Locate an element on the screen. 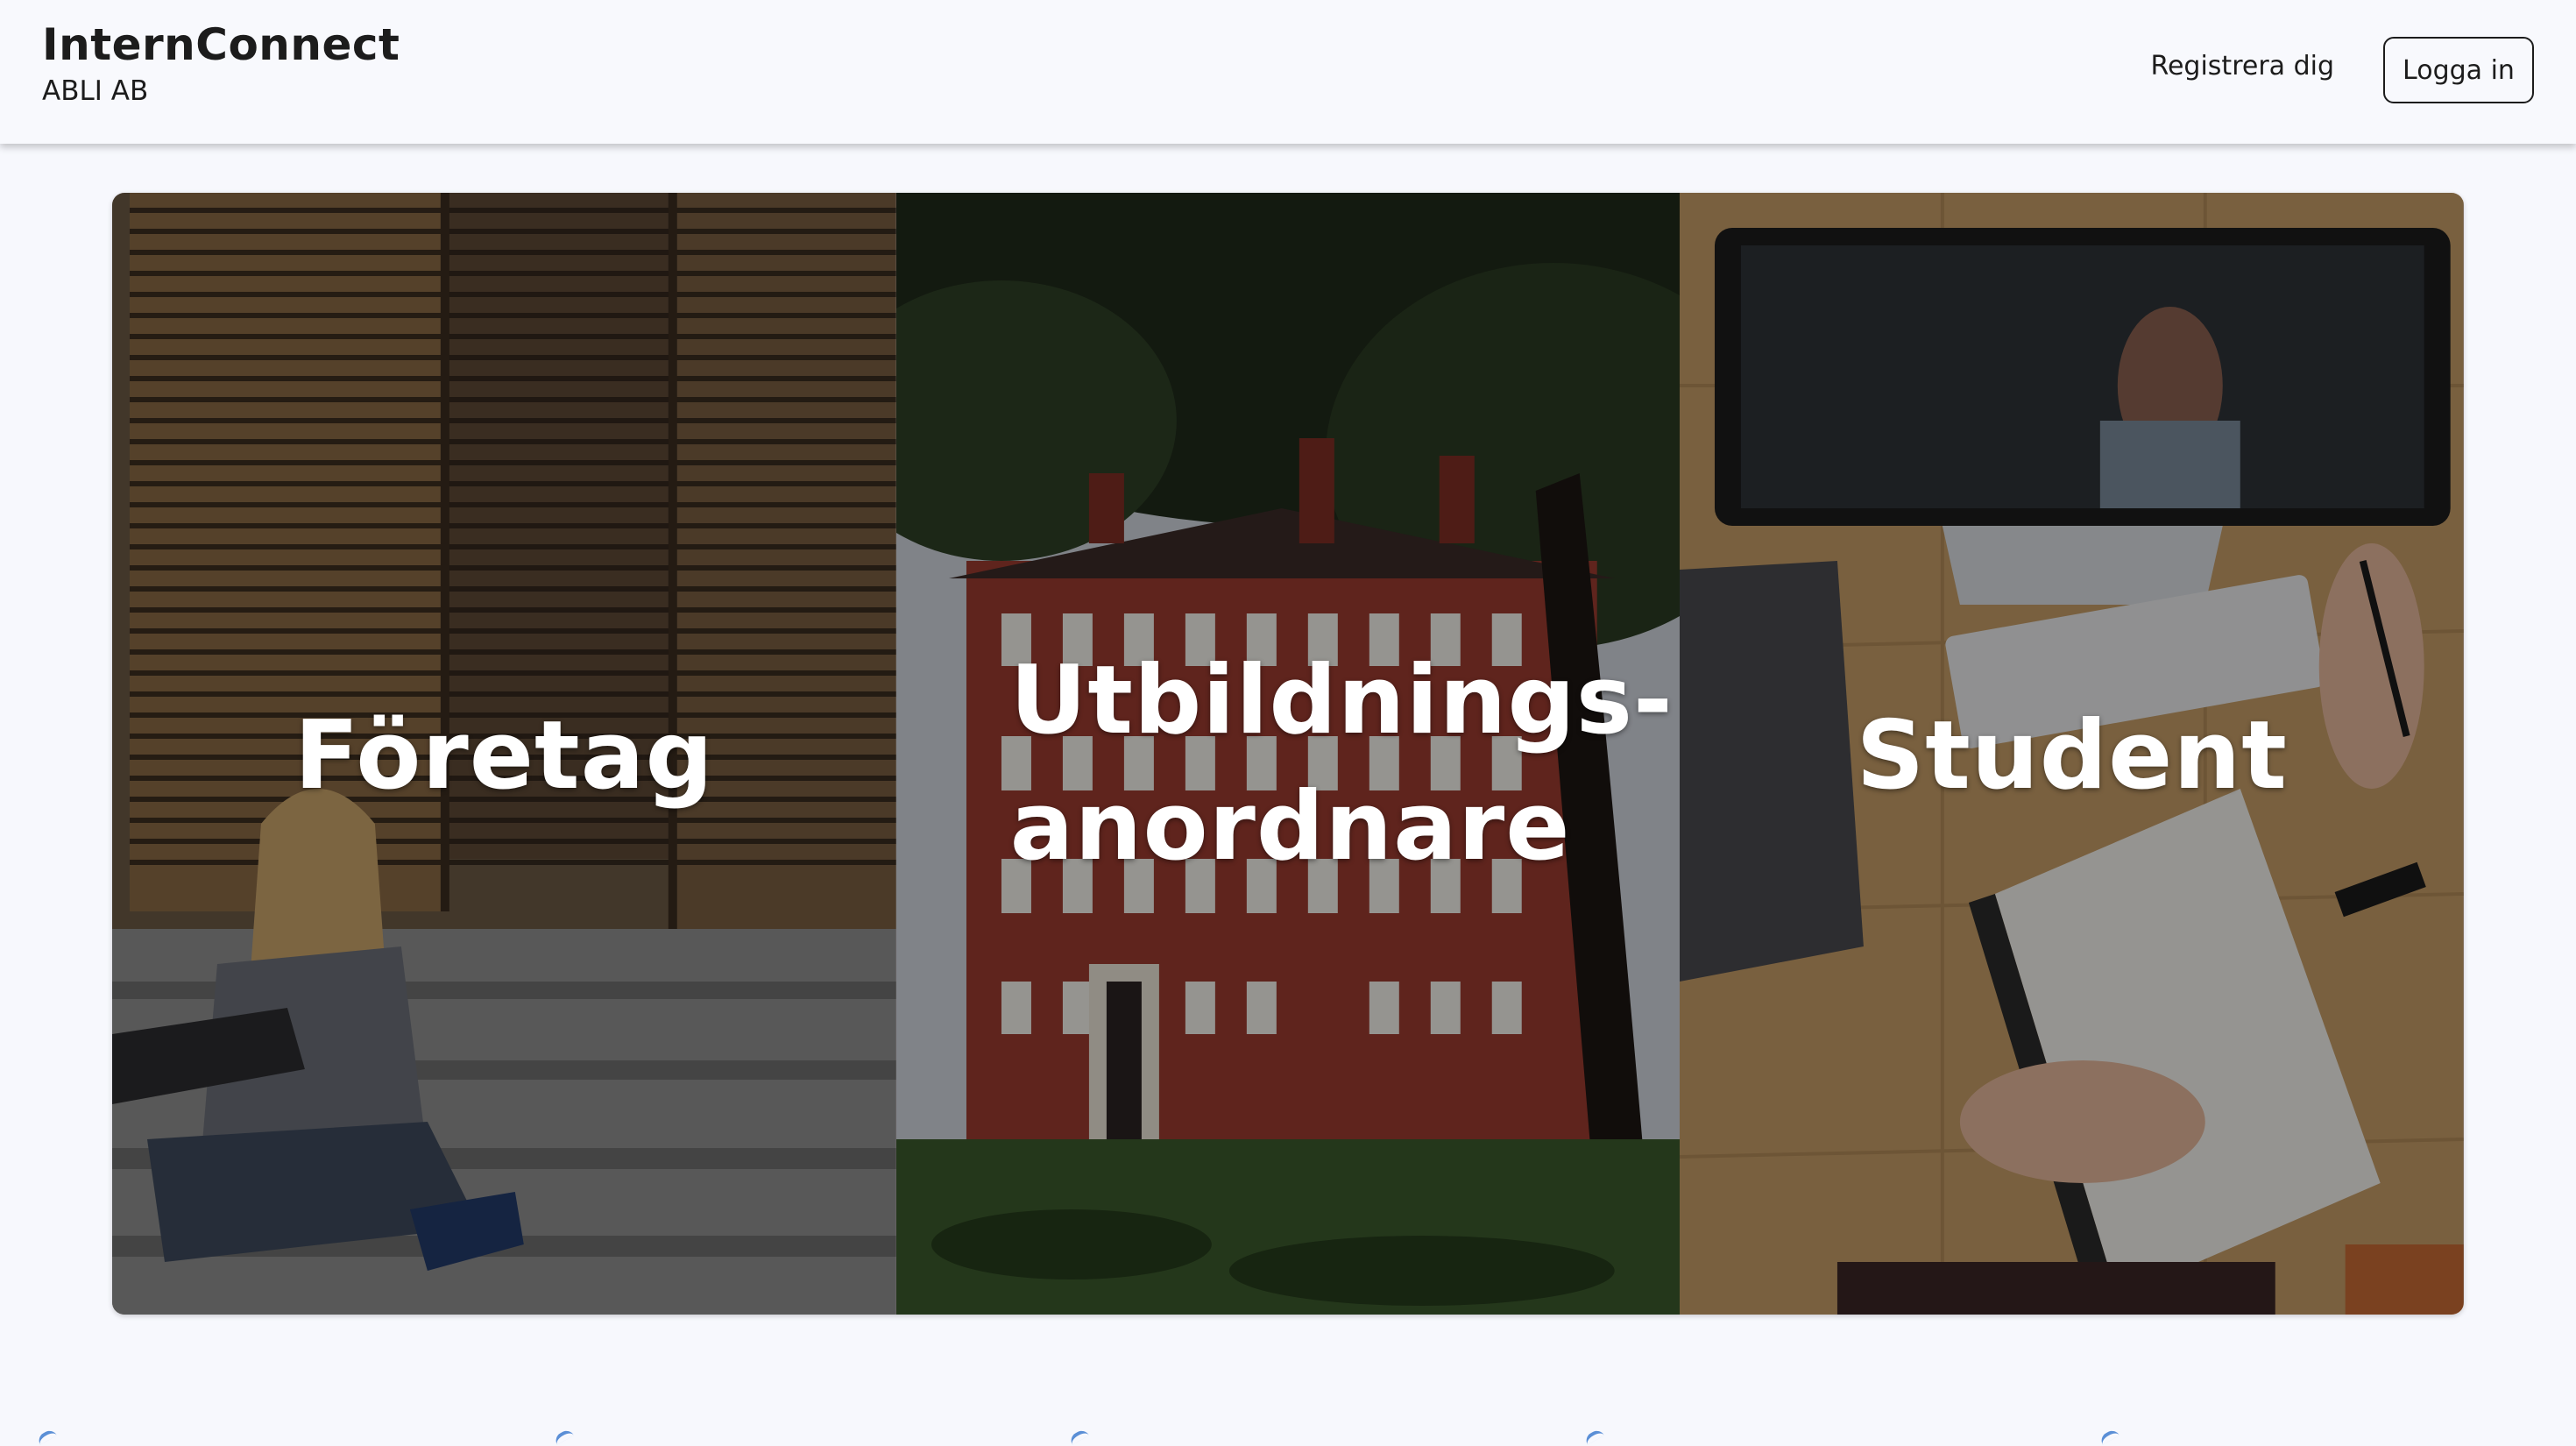 The width and height of the screenshot is (2576, 1446). panel-label-line-1: Utbildnings- is located at coordinates (1341, 700).